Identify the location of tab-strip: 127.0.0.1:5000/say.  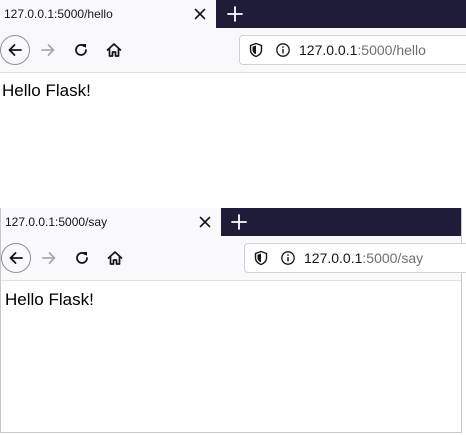
(231, 222).